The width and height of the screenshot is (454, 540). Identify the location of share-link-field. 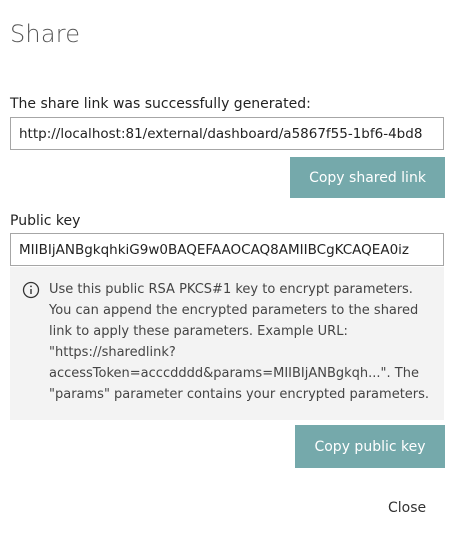
(227, 133).